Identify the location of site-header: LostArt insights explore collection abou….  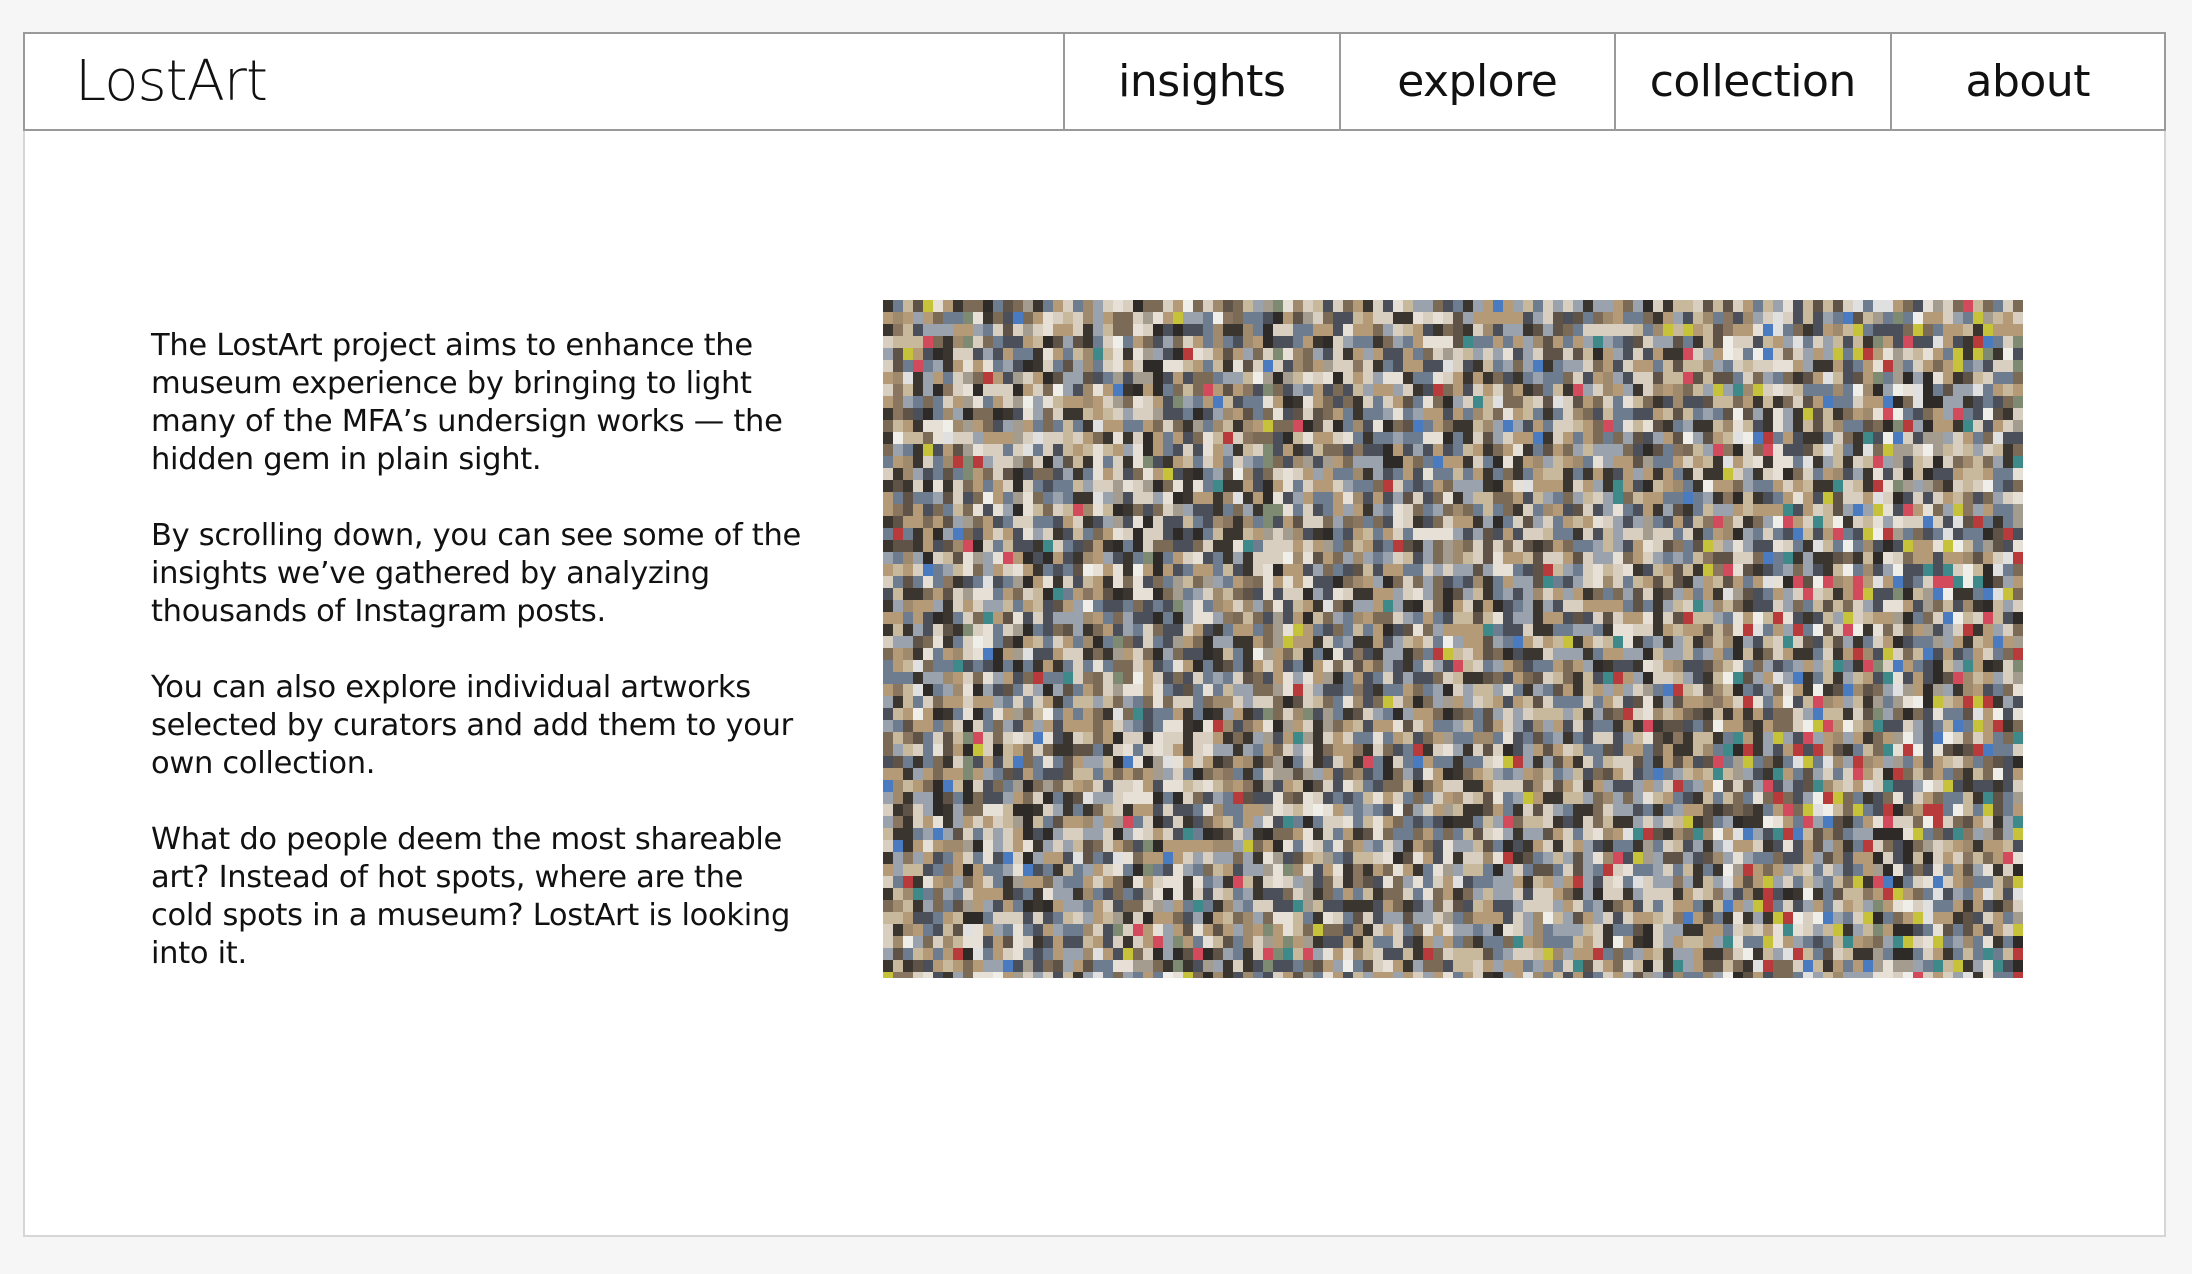
(1094, 81).